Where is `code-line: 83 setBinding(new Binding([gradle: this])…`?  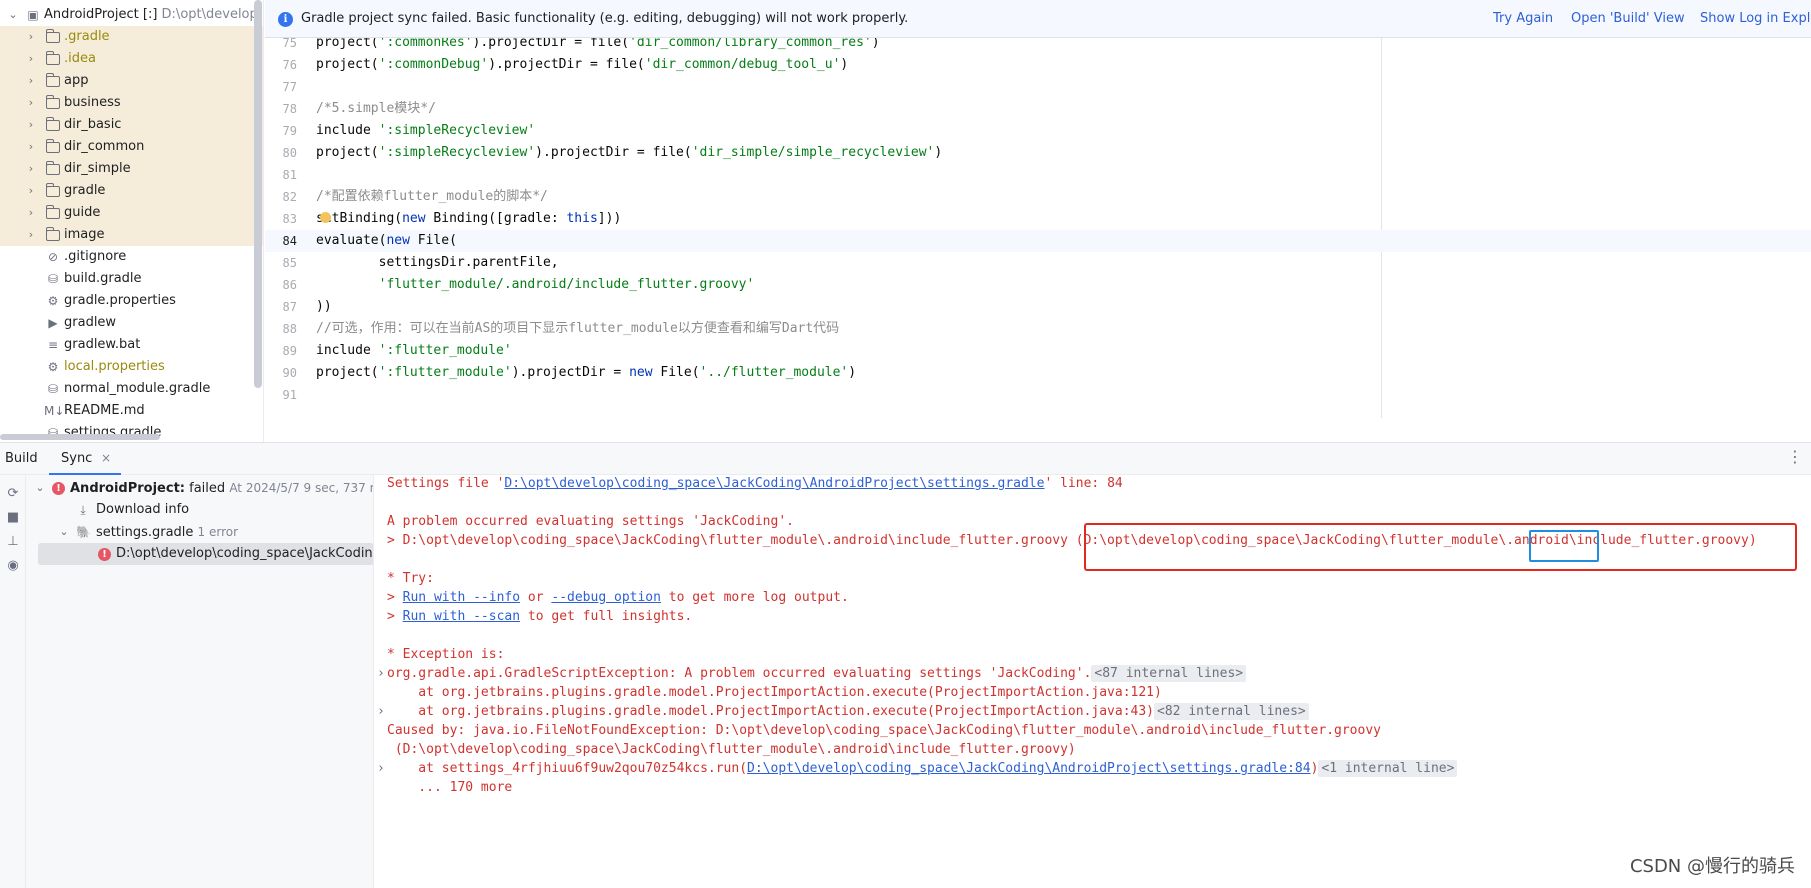 code-line: 83 setBinding(new Binding([gradle: this])… is located at coordinates (1038, 219).